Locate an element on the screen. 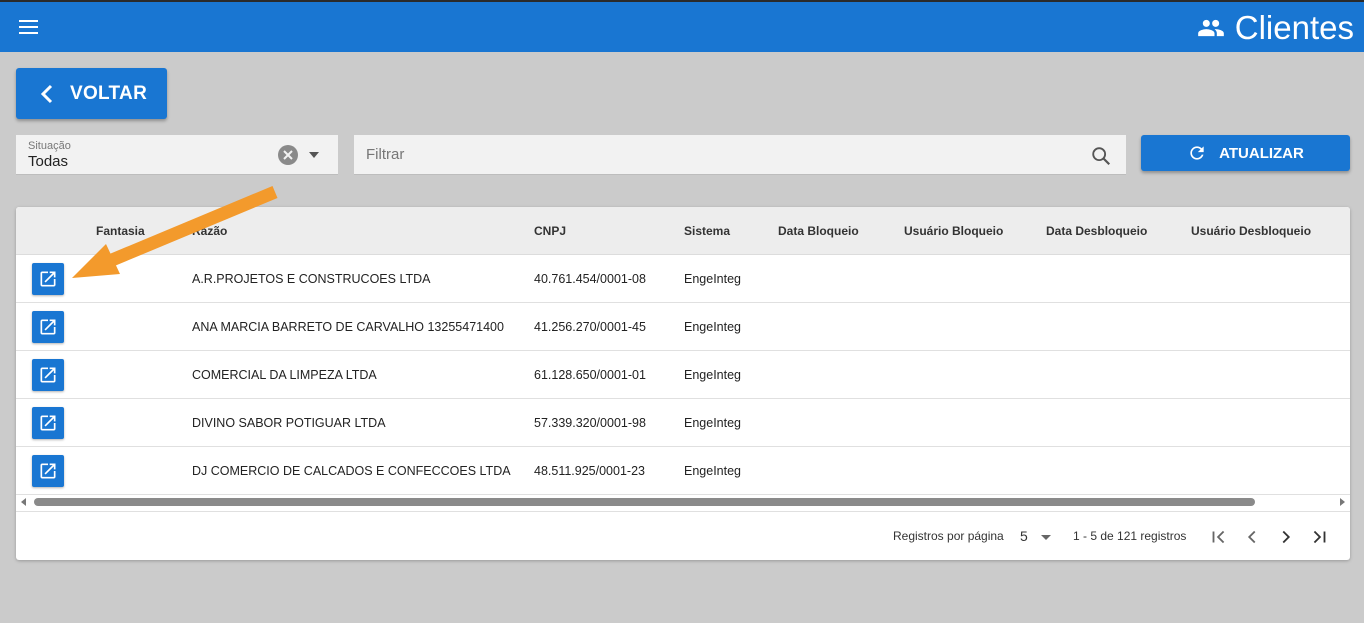 This screenshot has height=623, width=1364. filter-field is located at coordinates (740, 155).